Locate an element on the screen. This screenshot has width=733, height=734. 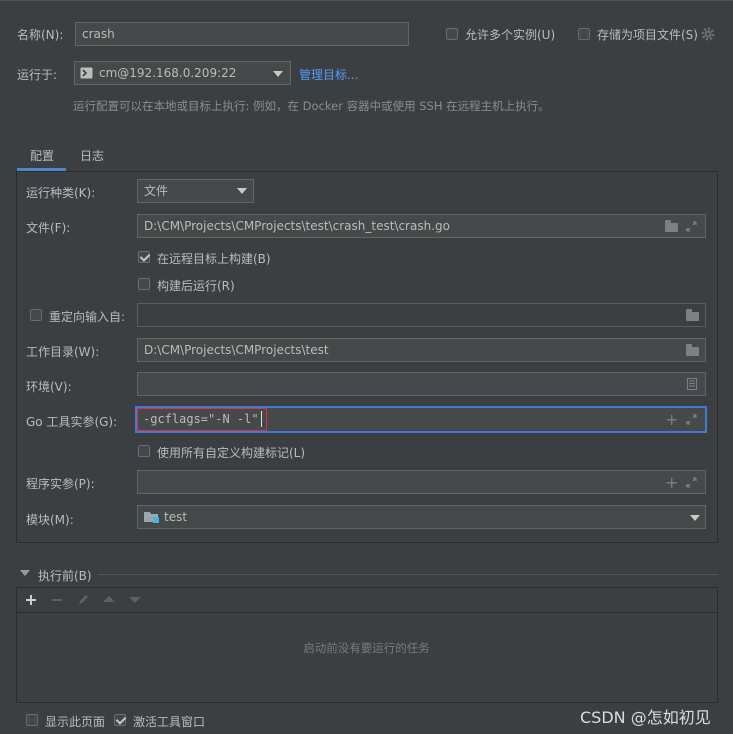
watermark: CSDN @怎如初见 is located at coordinates (645, 717).